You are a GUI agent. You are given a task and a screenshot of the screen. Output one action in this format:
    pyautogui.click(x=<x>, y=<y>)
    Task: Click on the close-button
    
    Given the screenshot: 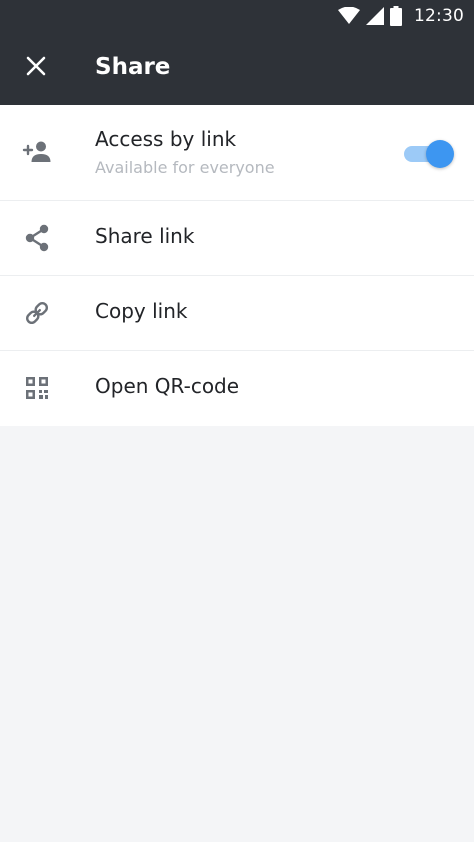 What is the action you would take?
    pyautogui.click(x=36, y=68)
    